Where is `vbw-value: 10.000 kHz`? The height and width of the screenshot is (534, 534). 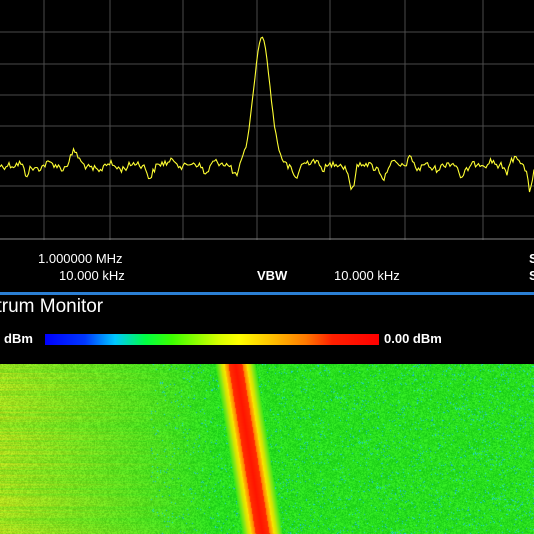
vbw-value: 10.000 kHz is located at coordinates (367, 275).